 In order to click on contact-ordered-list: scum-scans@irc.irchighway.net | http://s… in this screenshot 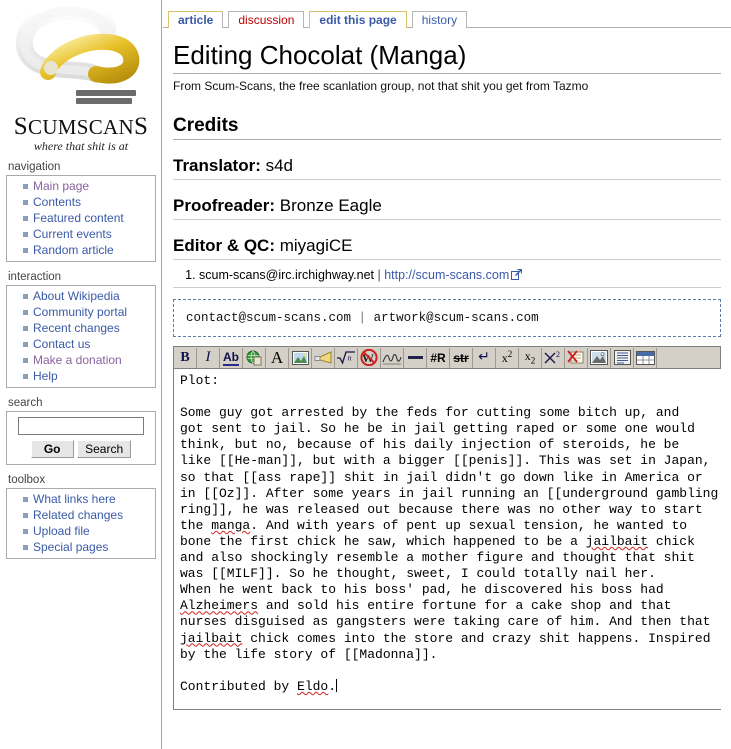, I will do `click(447, 277)`.